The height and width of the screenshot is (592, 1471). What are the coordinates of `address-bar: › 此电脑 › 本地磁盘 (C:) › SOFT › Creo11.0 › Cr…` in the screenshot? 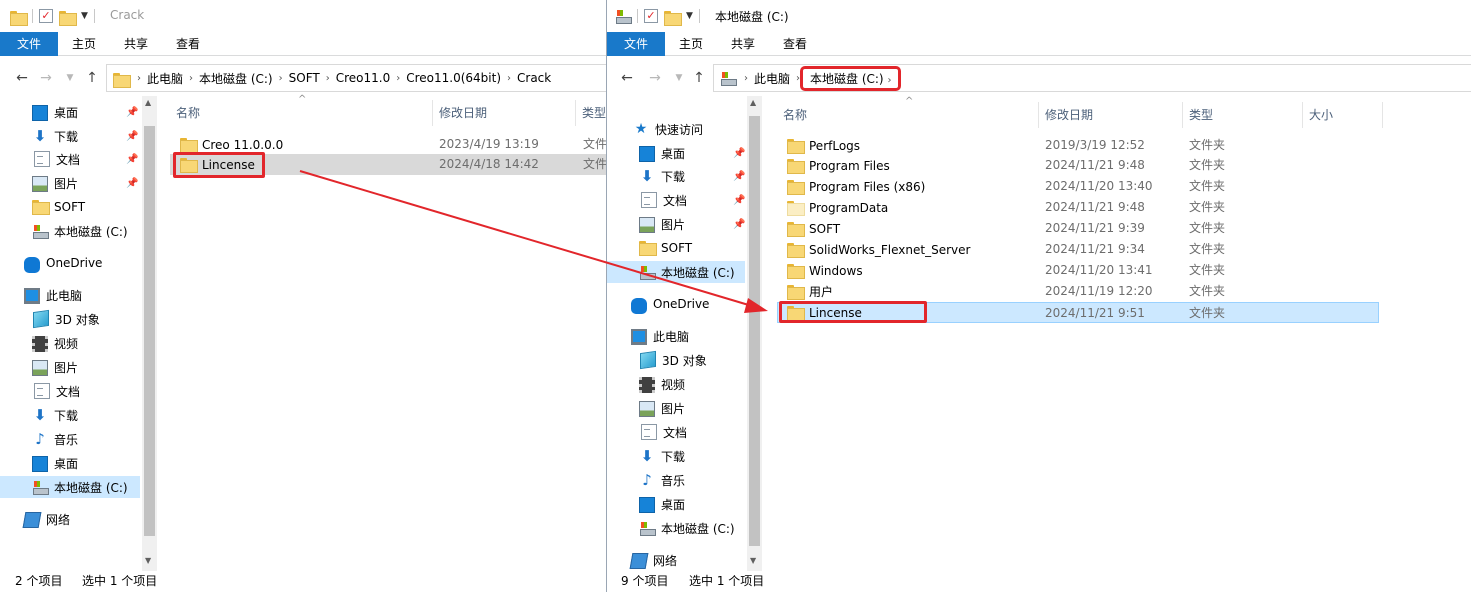 It's located at (356, 78).